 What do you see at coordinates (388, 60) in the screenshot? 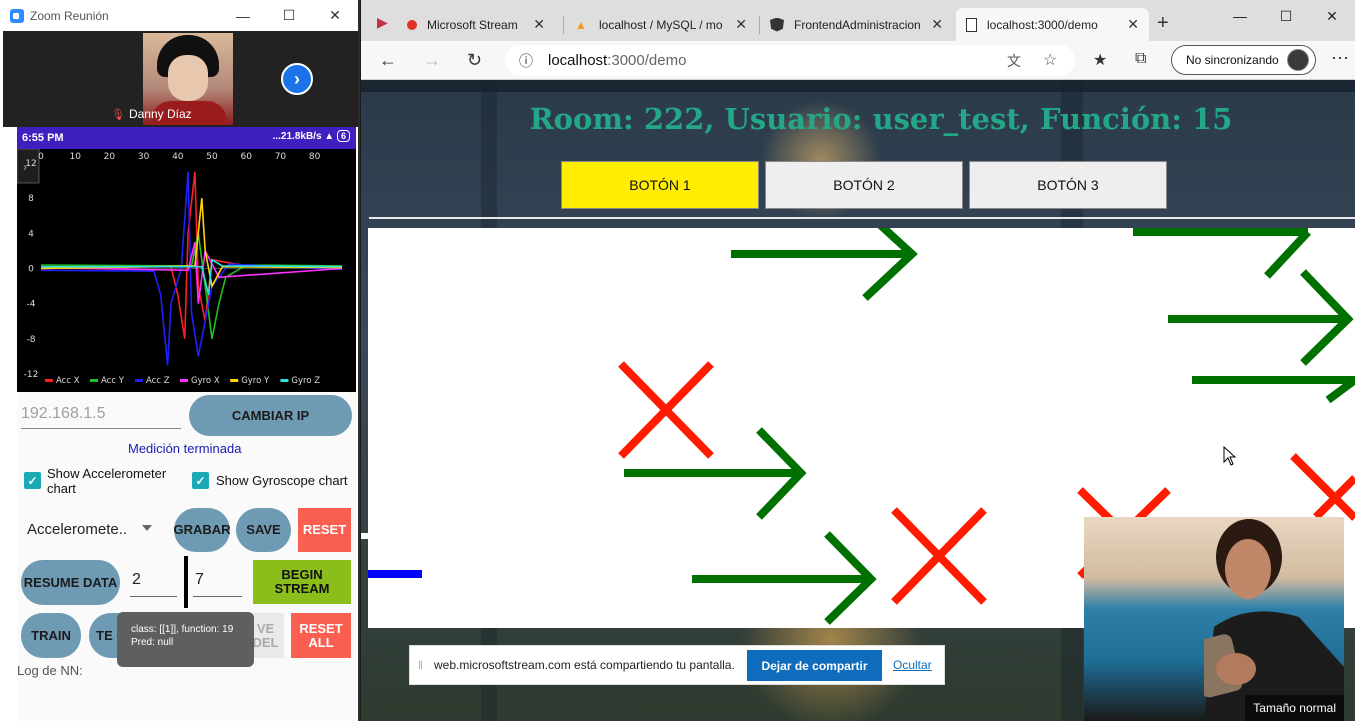
I see `back-icon: ←` at bounding box center [388, 60].